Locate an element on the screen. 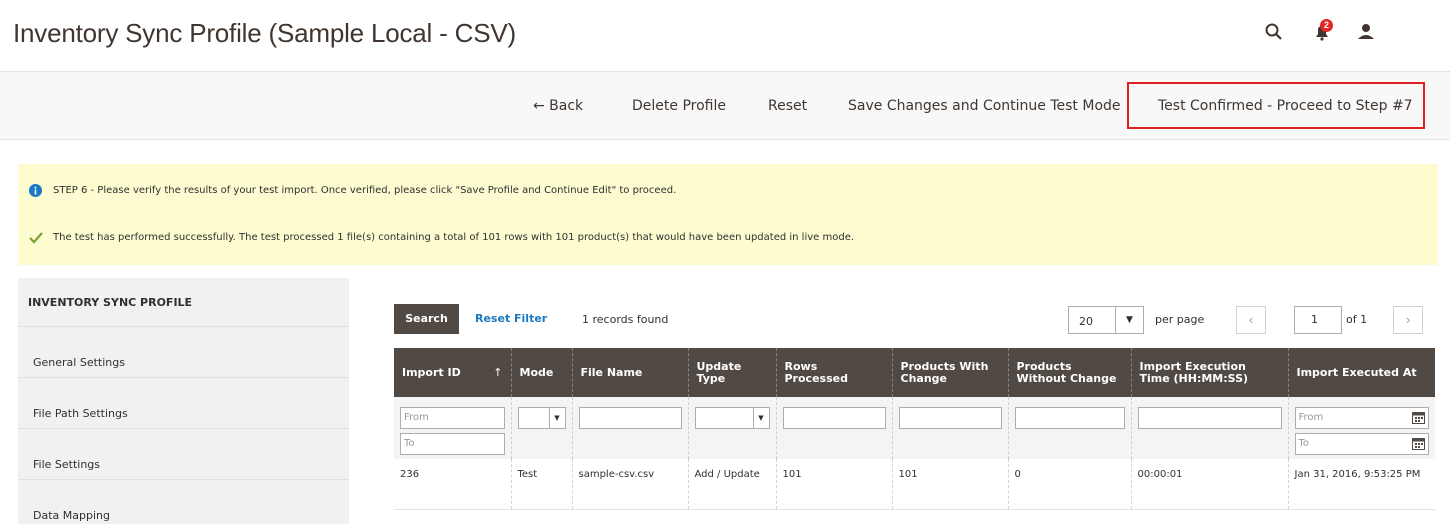  sidebar-item-file-settings: File Settings is located at coordinates (183, 453).